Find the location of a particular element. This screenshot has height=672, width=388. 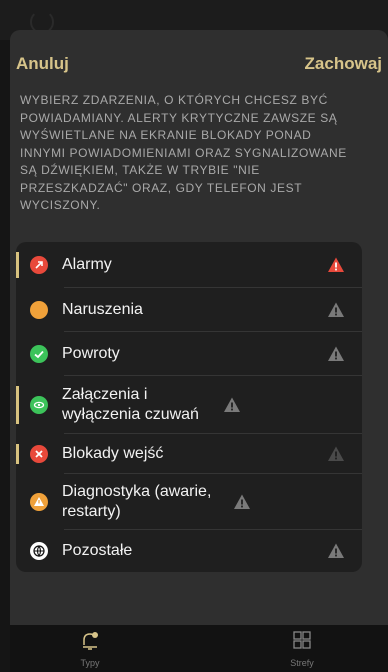

tab-zones-label: Strefy is located at coordinates (302, 663).